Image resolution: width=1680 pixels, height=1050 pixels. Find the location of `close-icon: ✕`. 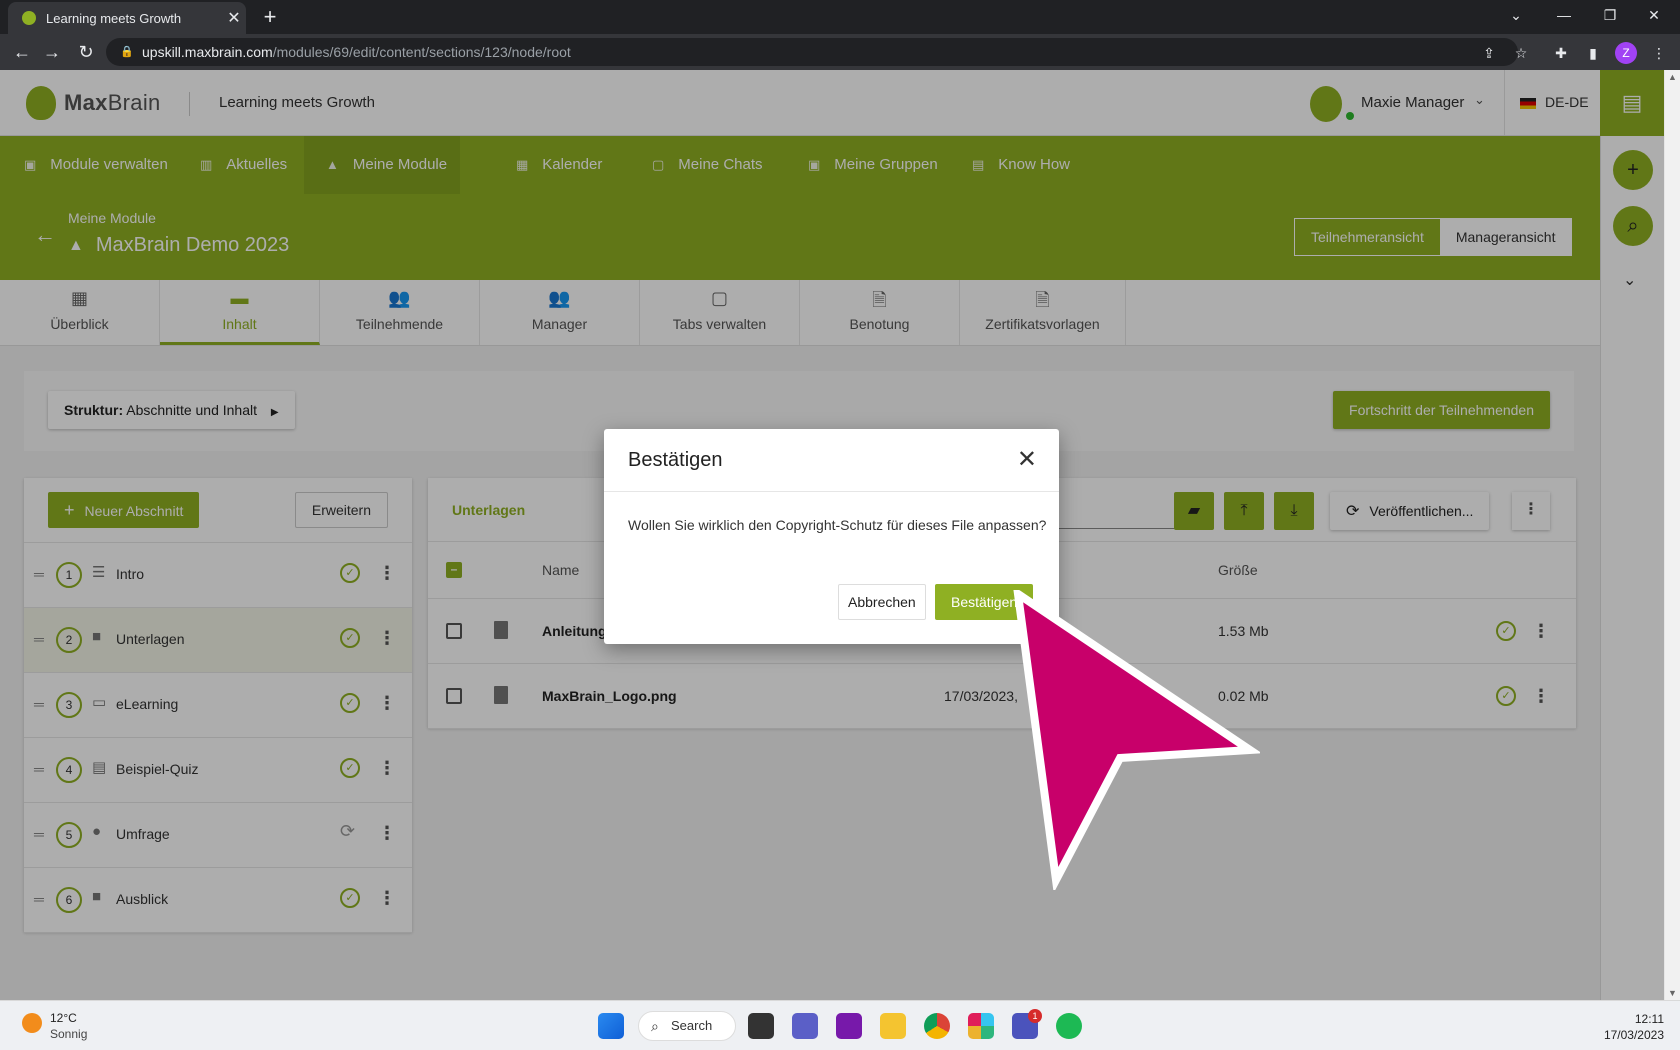

close-icon: ✕ is located at coordinates (1027, 459).